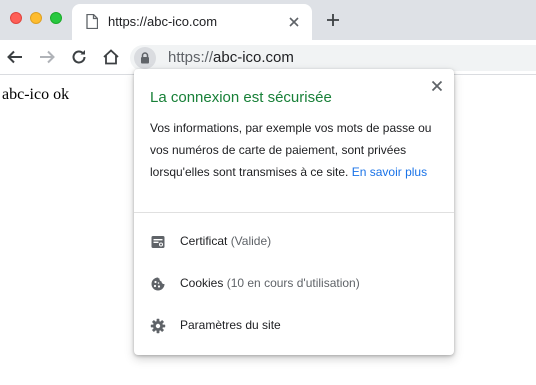 This screenshot has width=536, height=385. Describe the element at coordinates (389, 172) in the screenshot. I see `learn-more-link: En savoir plus` at that location.